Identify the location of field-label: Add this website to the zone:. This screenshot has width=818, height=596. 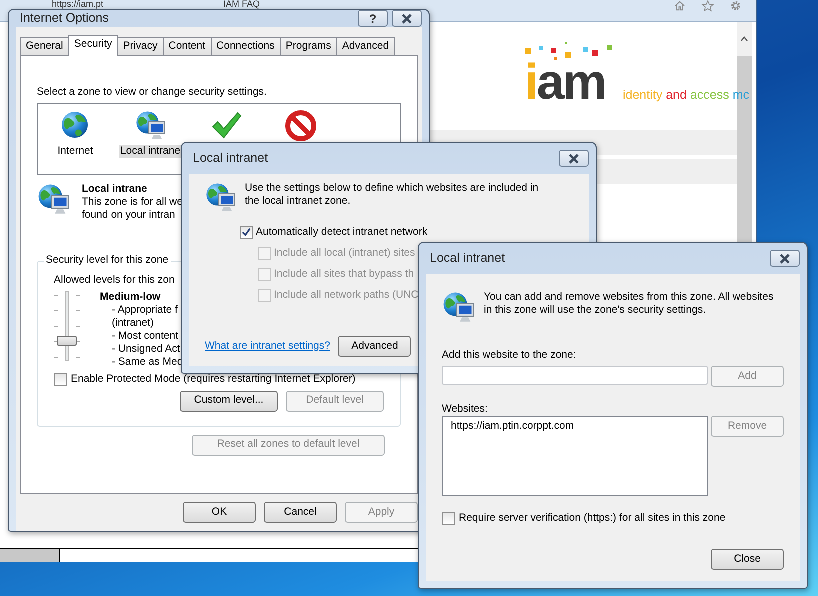
(510, 355).